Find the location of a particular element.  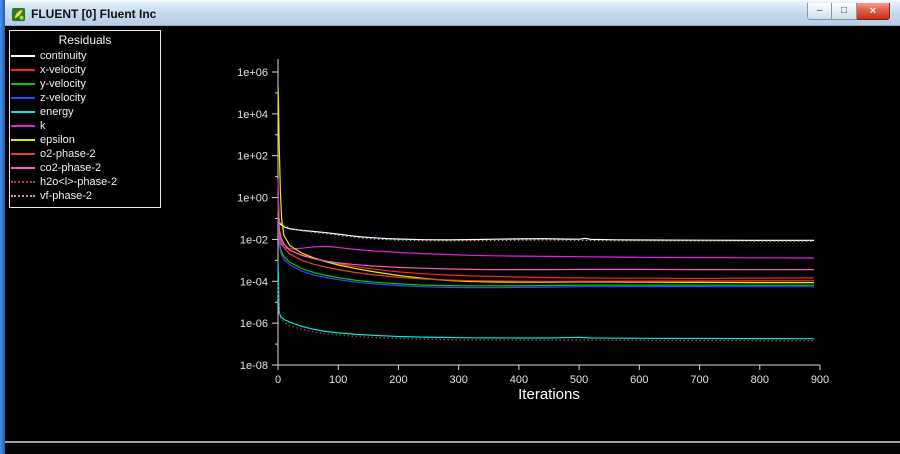

series-continuity is located at coordinates (545, 216).